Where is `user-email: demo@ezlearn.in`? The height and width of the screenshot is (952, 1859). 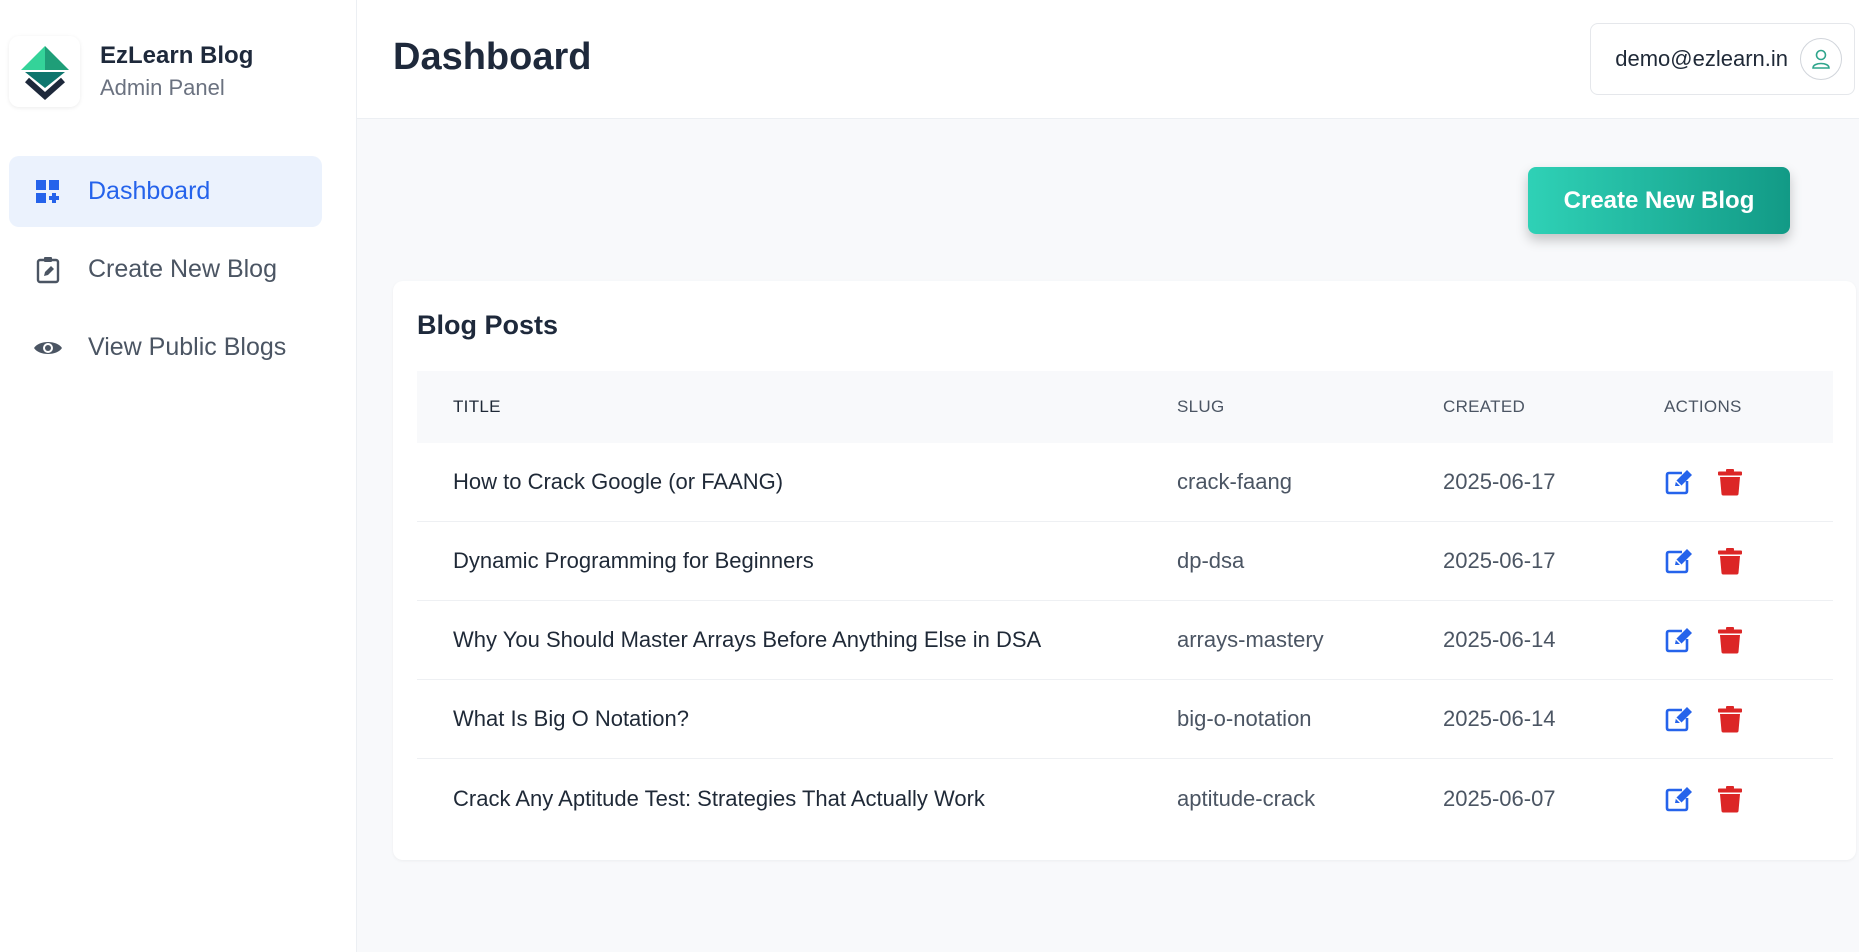
user-email: demo@ezlearn.in is located at coordinates (1701, 58).